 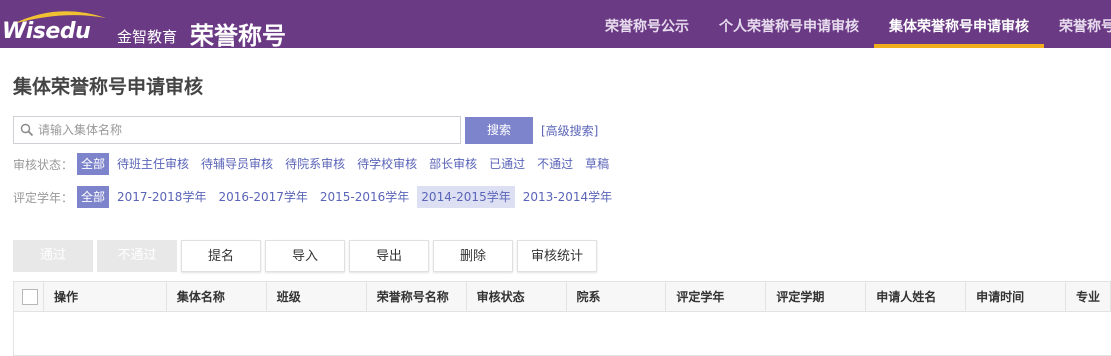 I want to click on column-header-collective-name: 集体名称, so click(x=217, y=296).